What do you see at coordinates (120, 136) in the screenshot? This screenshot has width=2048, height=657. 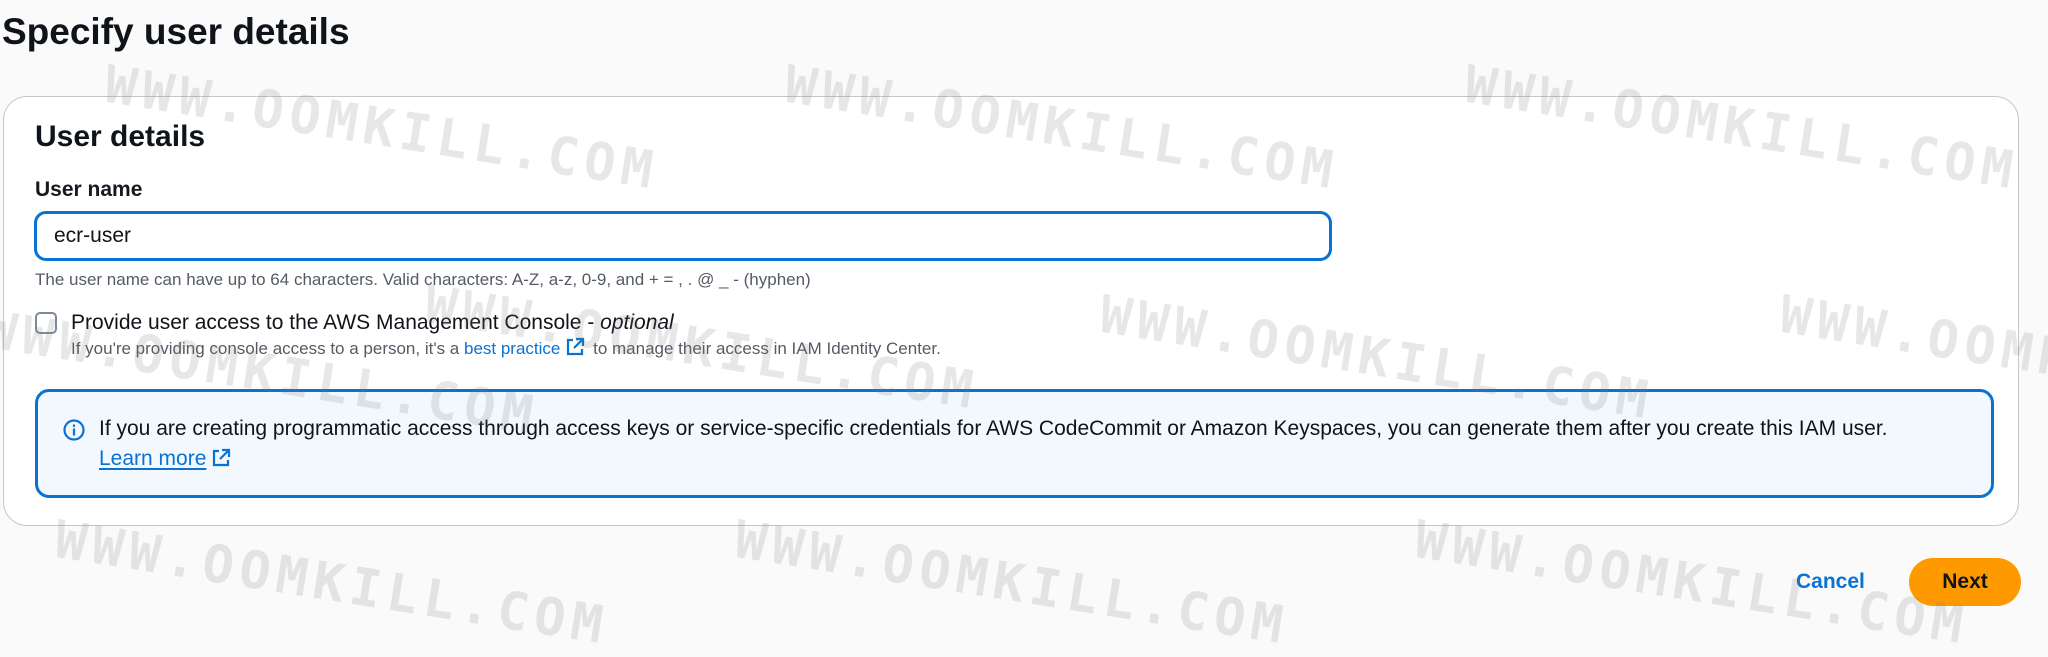 I see `container-title: User details` at bounding box center [120, 136].